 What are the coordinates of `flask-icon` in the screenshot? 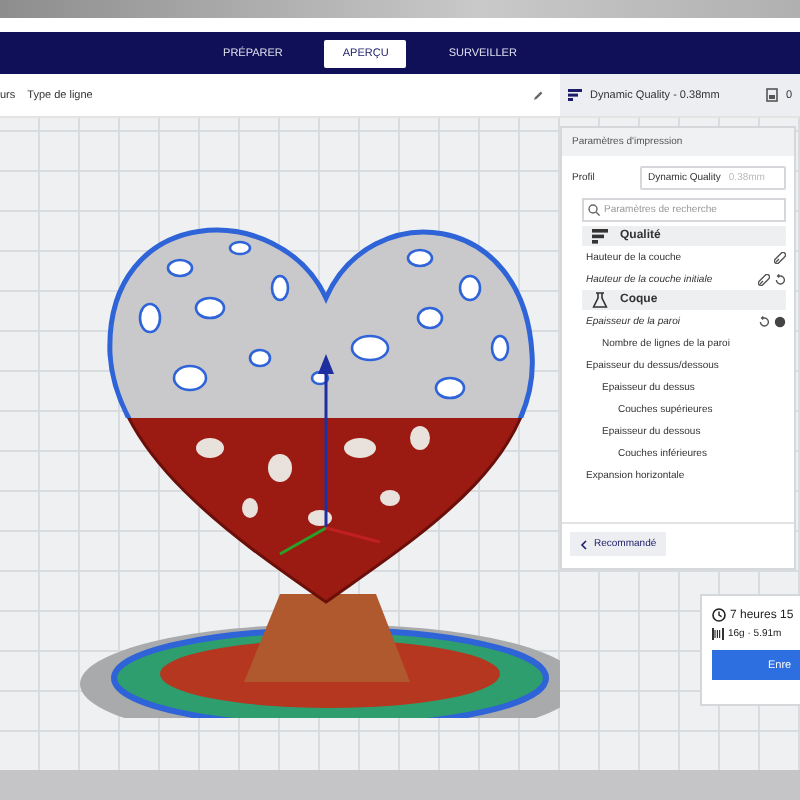 It's located at (600, 300).